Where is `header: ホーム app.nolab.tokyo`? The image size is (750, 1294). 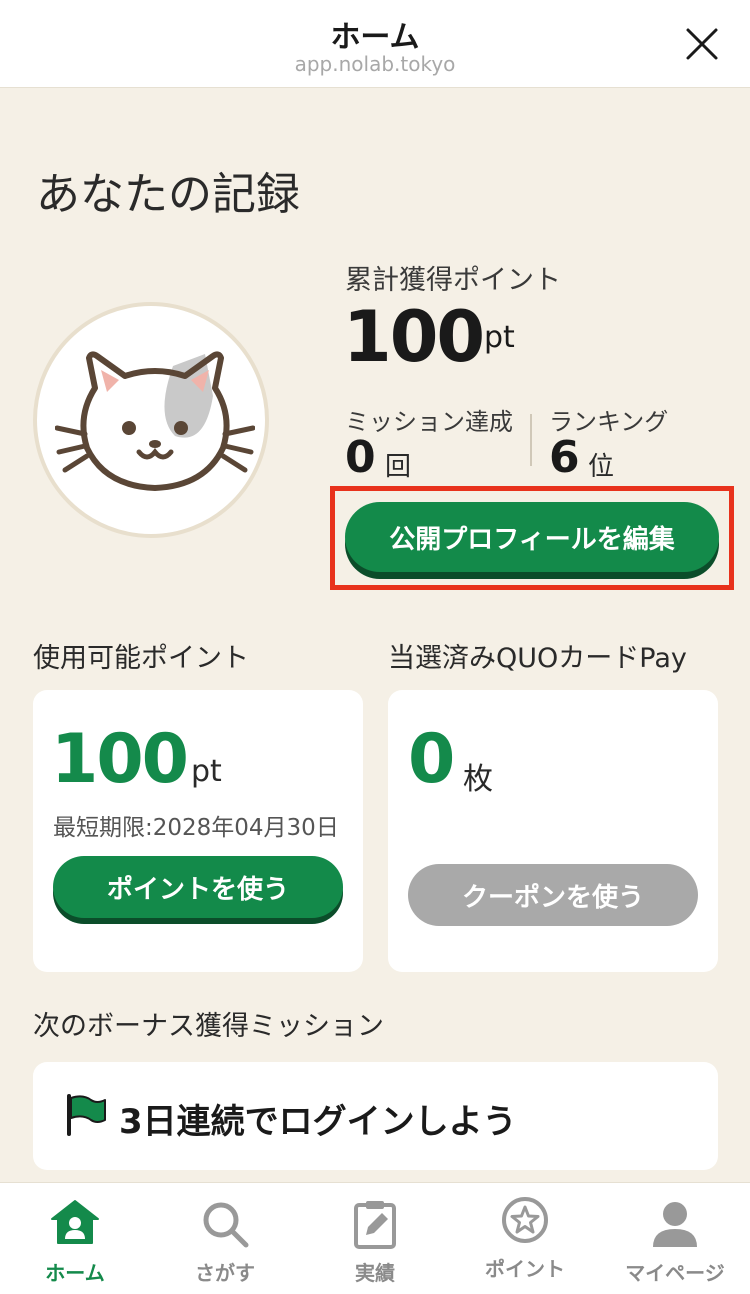 header: ホーム app.nolab.tokyo is located at coordinates (375, 44).